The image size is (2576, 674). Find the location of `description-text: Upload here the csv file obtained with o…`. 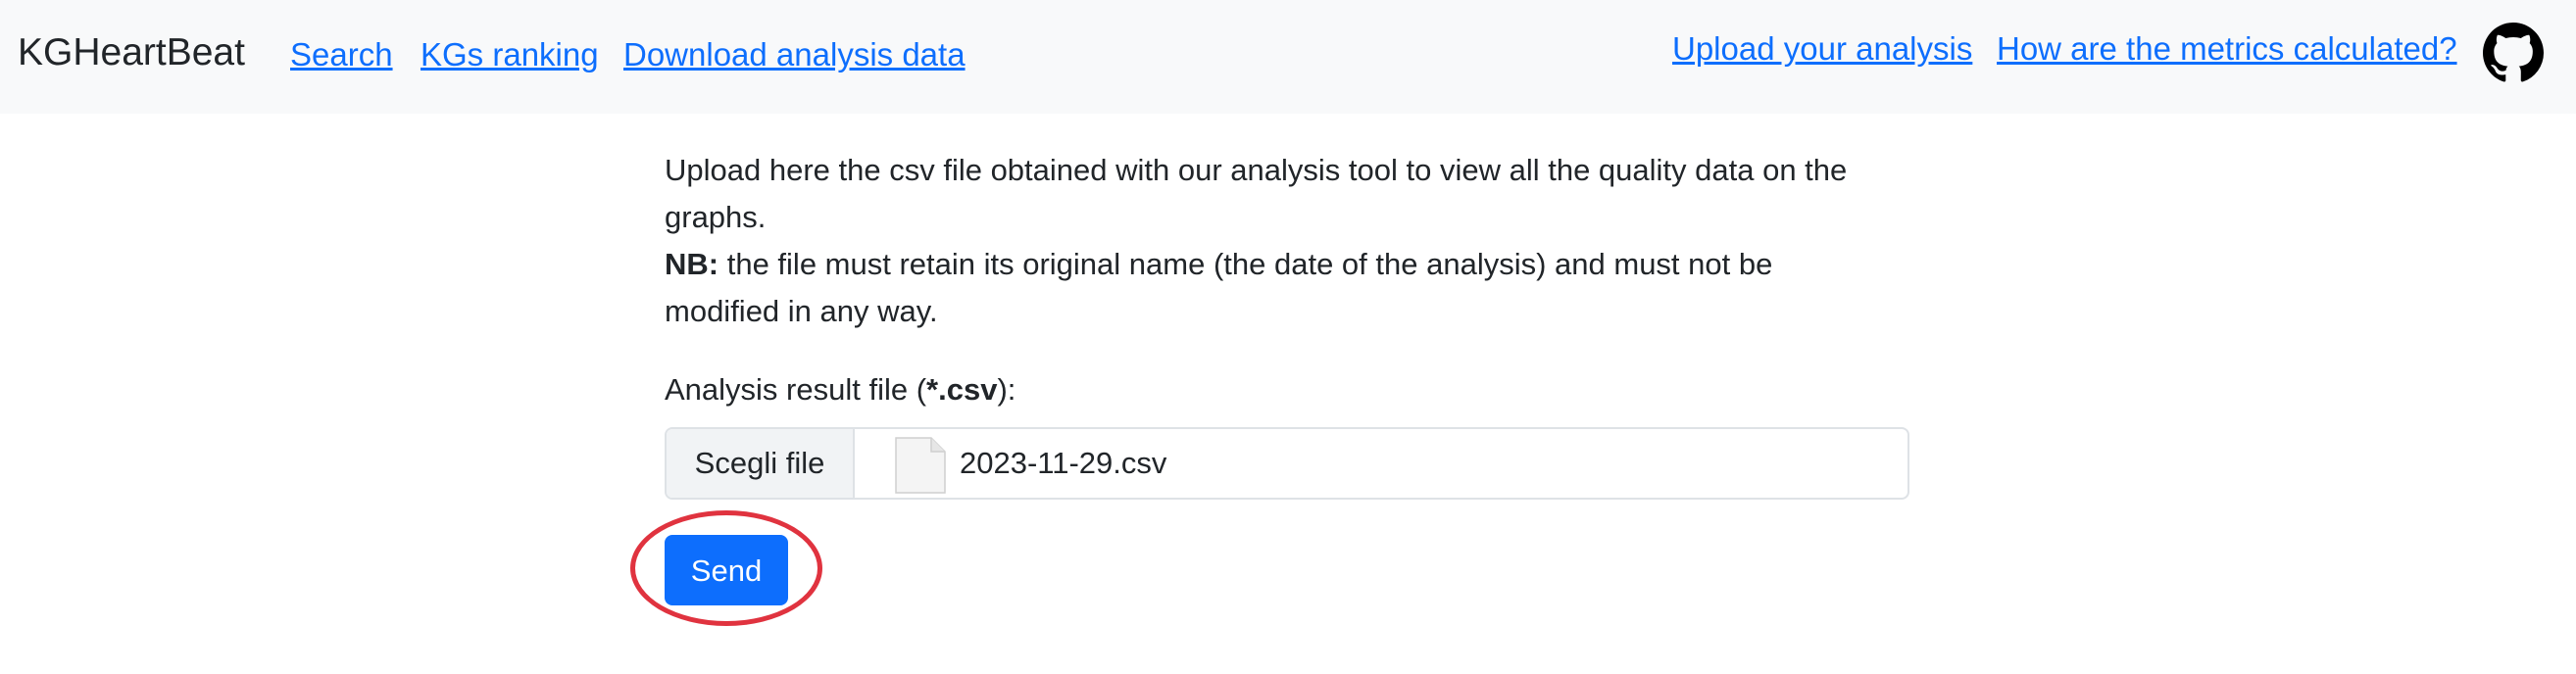

description-text: Upload here the csv file obtained with o… is located at coordinates (1272, 241).